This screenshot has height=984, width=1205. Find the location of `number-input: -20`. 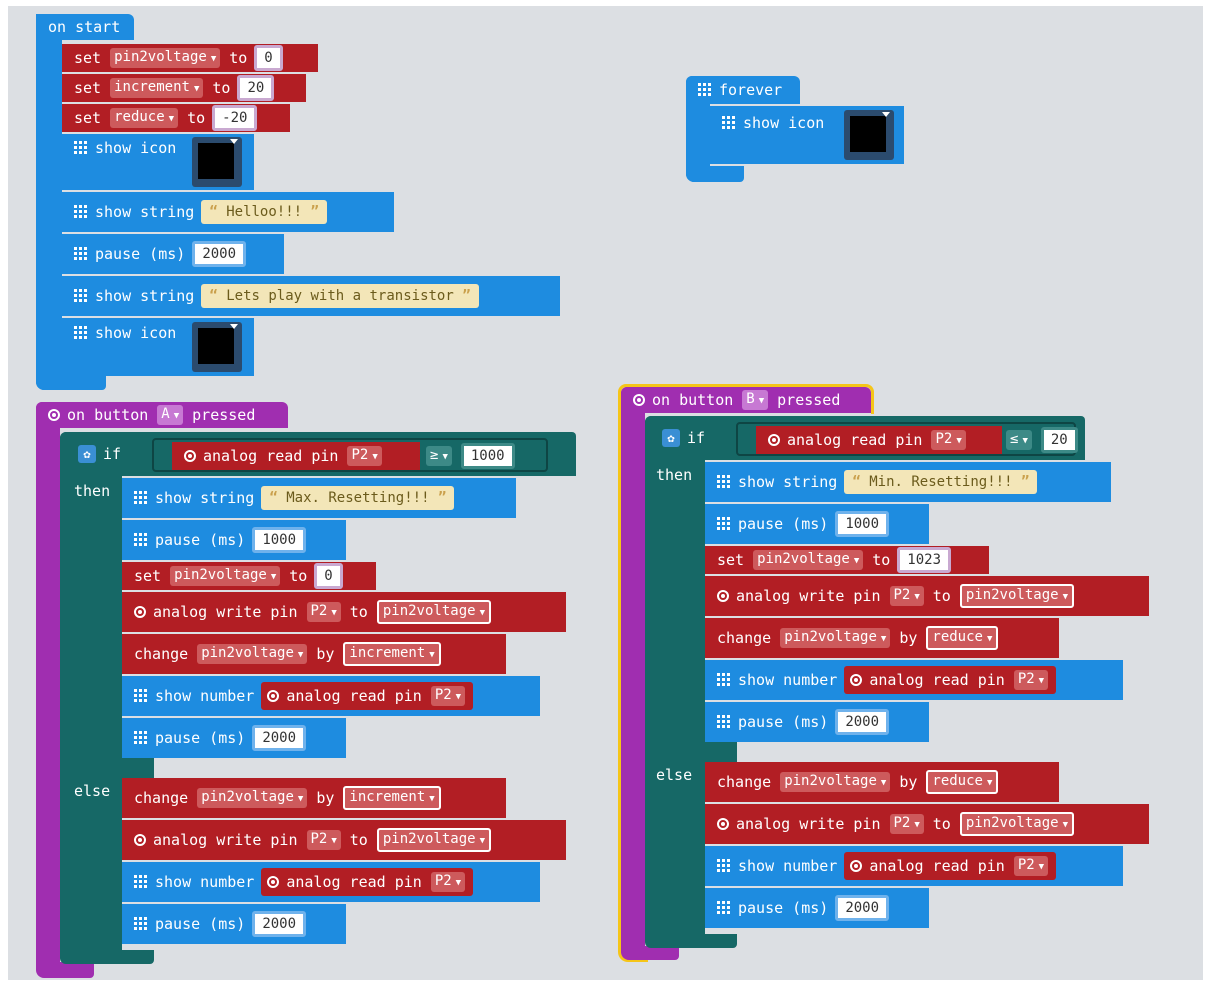

number-input: -20 is located at coordinates (235, 118).